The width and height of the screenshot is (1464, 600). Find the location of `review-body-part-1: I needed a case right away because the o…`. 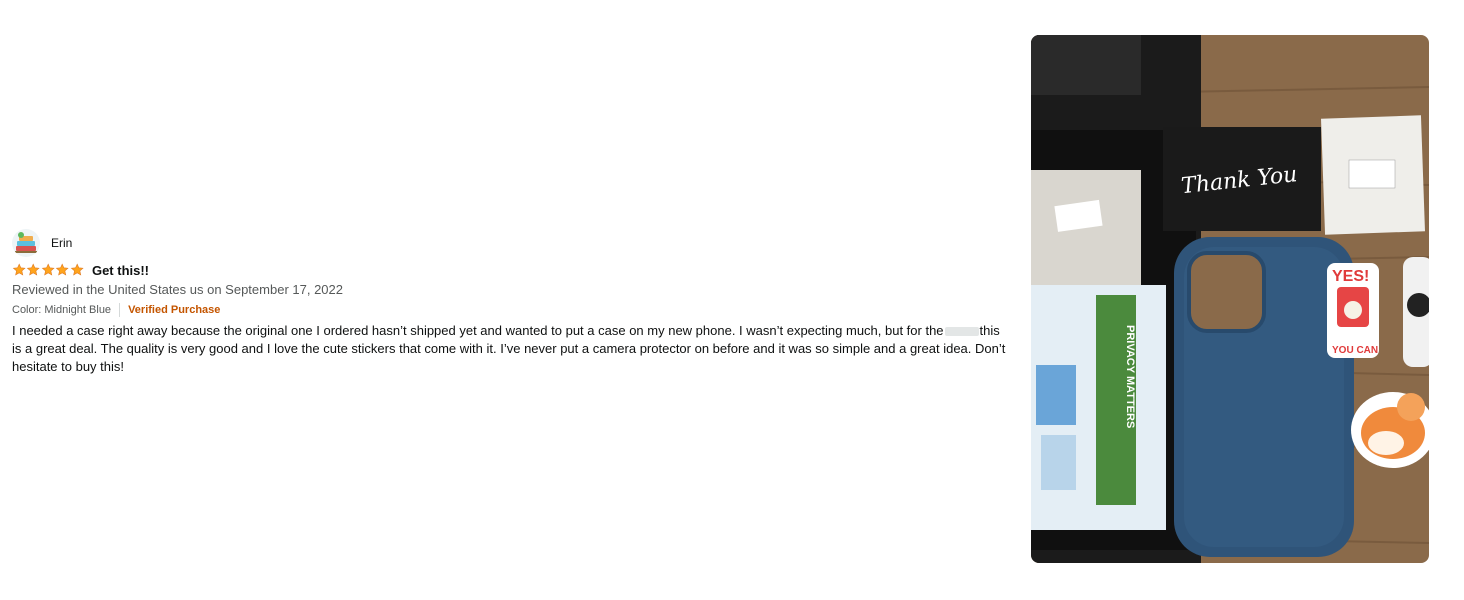

review-body-part-1: I needed a case right away because the o… is located at coordinates (478, 330).